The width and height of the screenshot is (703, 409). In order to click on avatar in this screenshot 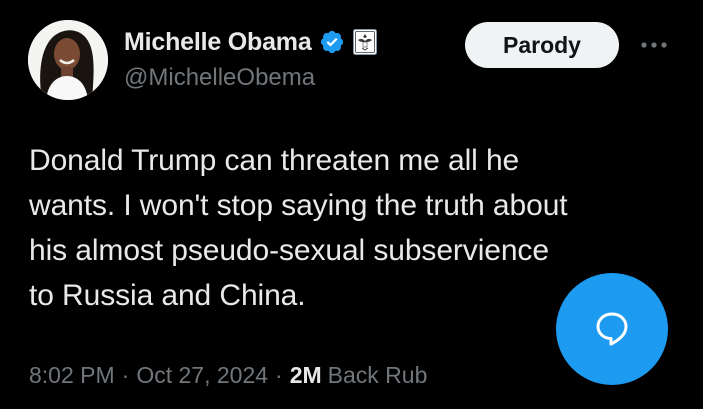, I will do `click(68, 60)`.